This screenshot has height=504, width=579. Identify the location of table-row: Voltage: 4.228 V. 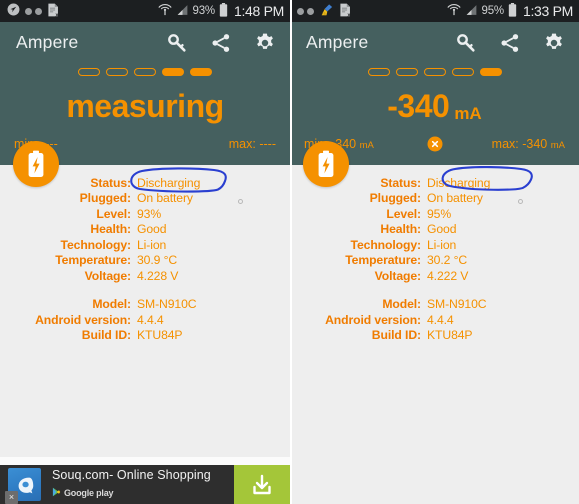
(145, 276).